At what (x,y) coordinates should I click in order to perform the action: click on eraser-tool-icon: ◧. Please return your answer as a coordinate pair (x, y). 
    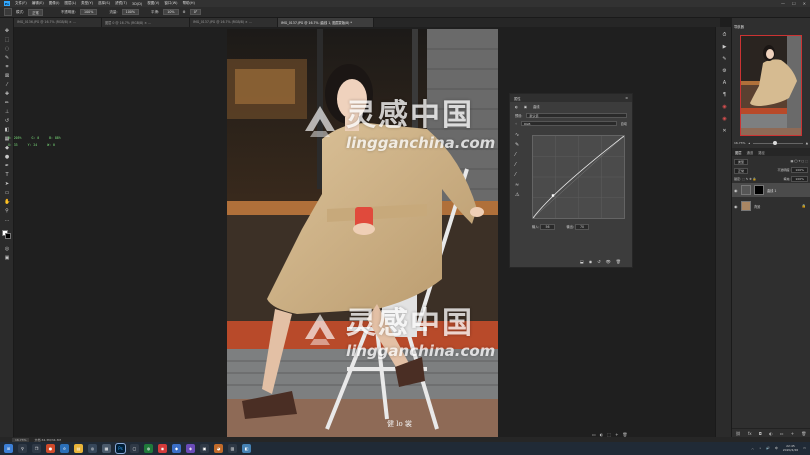
    Looking at the image, I should click on (7, 130).